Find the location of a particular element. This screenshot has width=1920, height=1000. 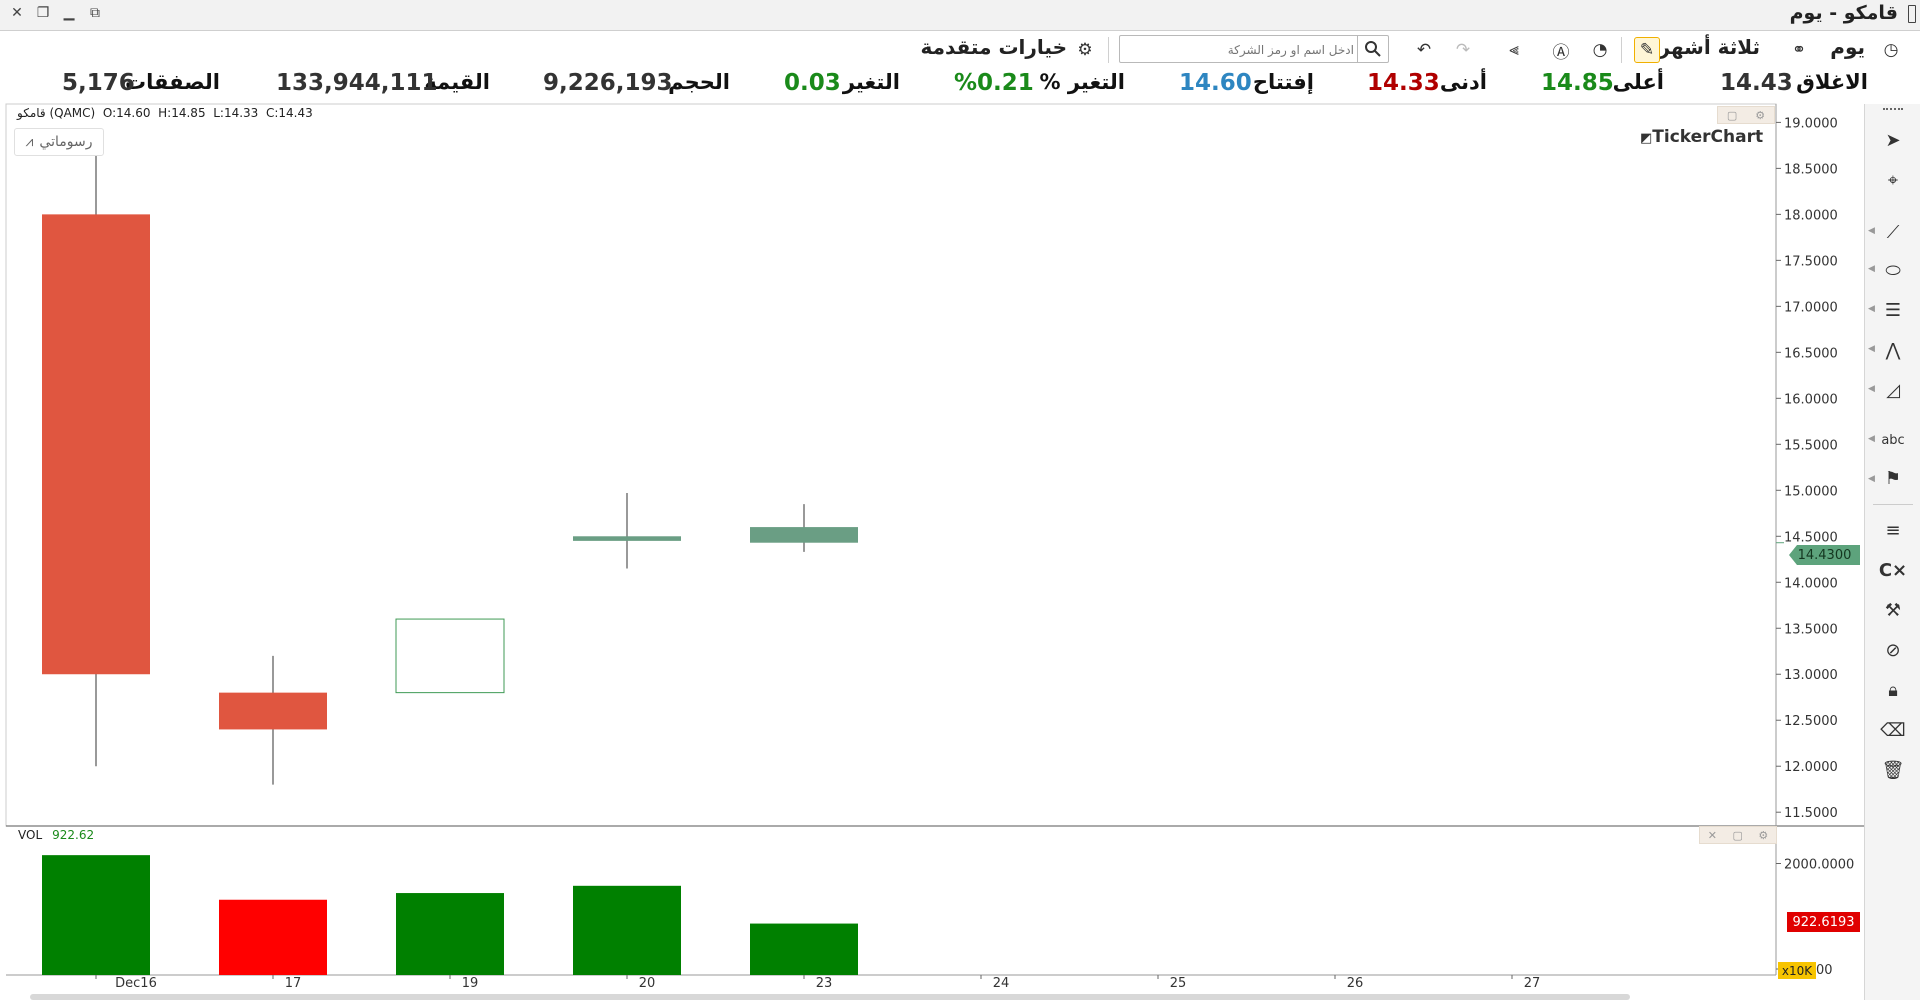

y-tick-label: 15.0000 is located at coordinates (1811, 491).